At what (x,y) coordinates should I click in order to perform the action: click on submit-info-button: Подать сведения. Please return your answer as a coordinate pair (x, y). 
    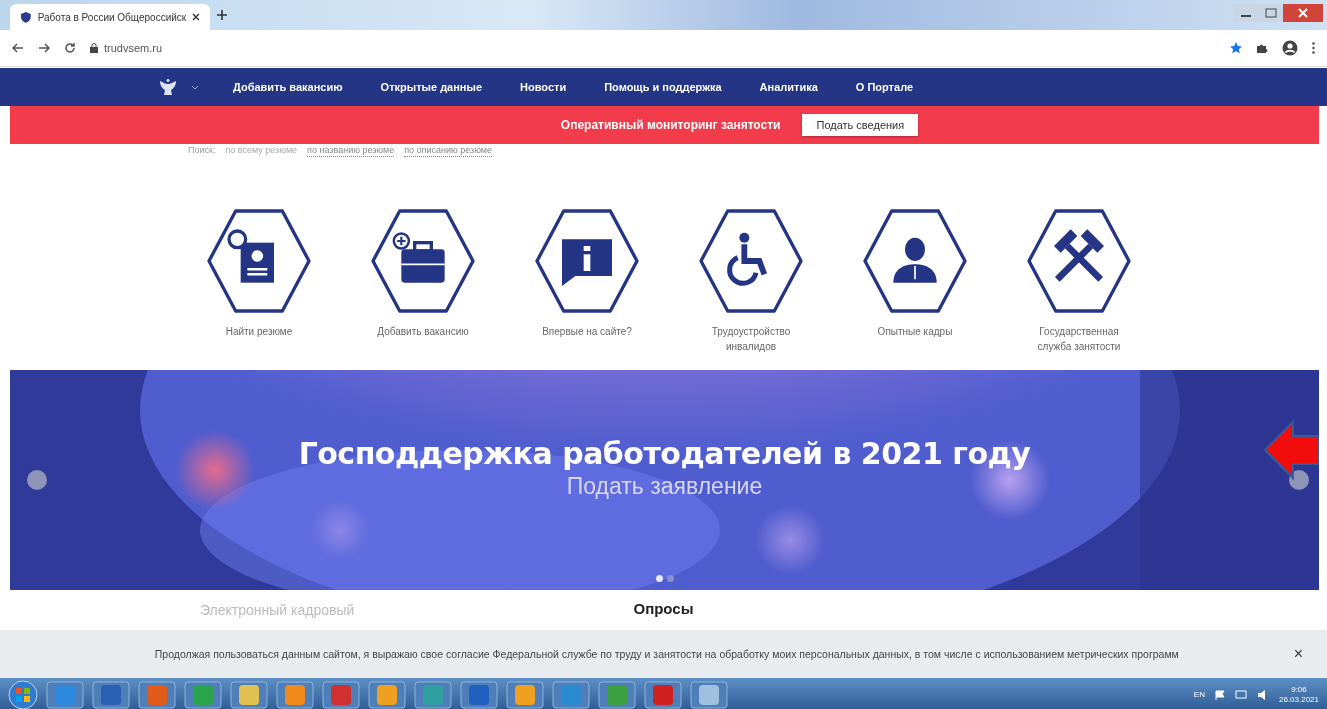
    Looking at the image, I should click on (860, 125).